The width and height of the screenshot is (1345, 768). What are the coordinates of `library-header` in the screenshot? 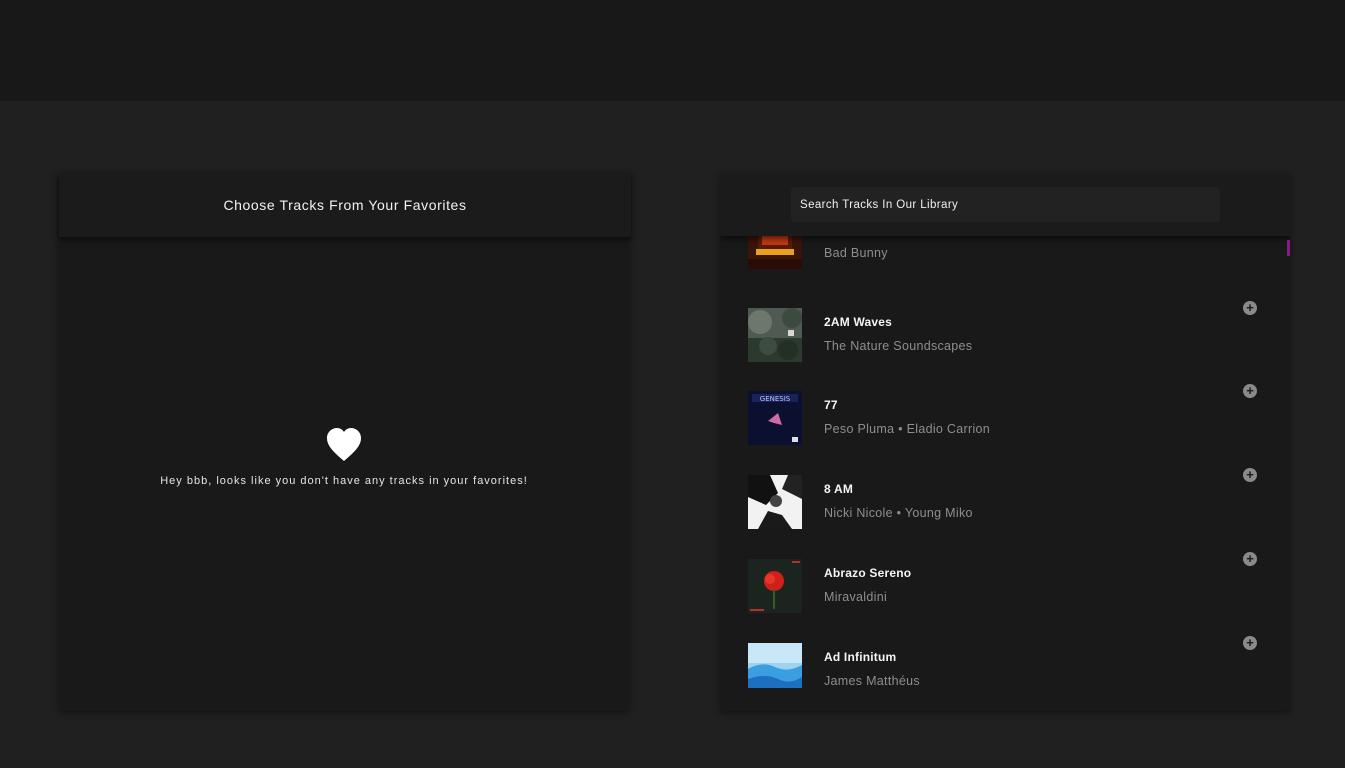 It's located at (1005, 204).